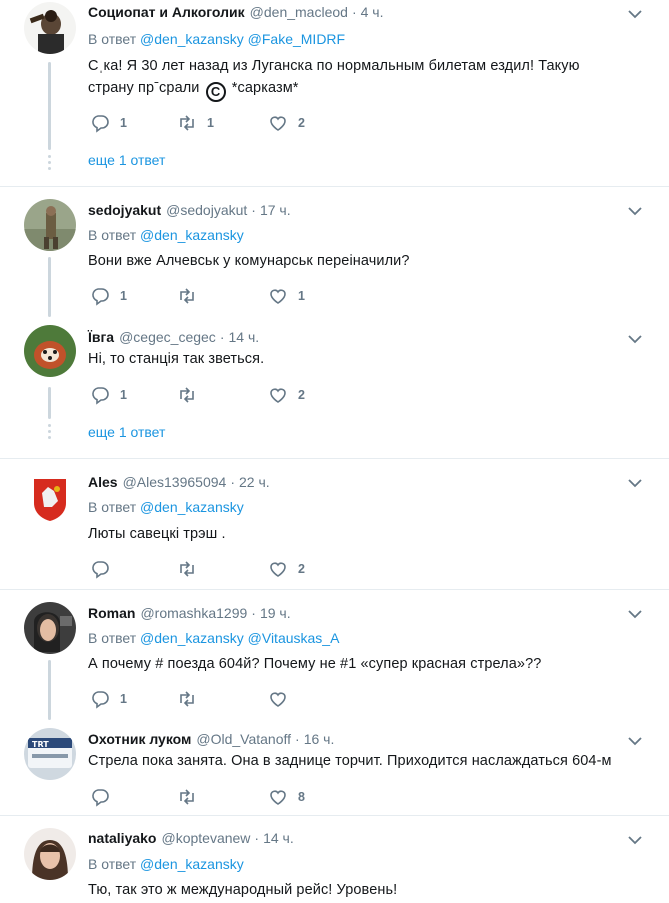 The width and height of the screenshot is (669, 903). What do you see at coordinates (205, 838) in the screenshot?
I see `user-handle: @koptevanew` at bounding box center [205, 838].